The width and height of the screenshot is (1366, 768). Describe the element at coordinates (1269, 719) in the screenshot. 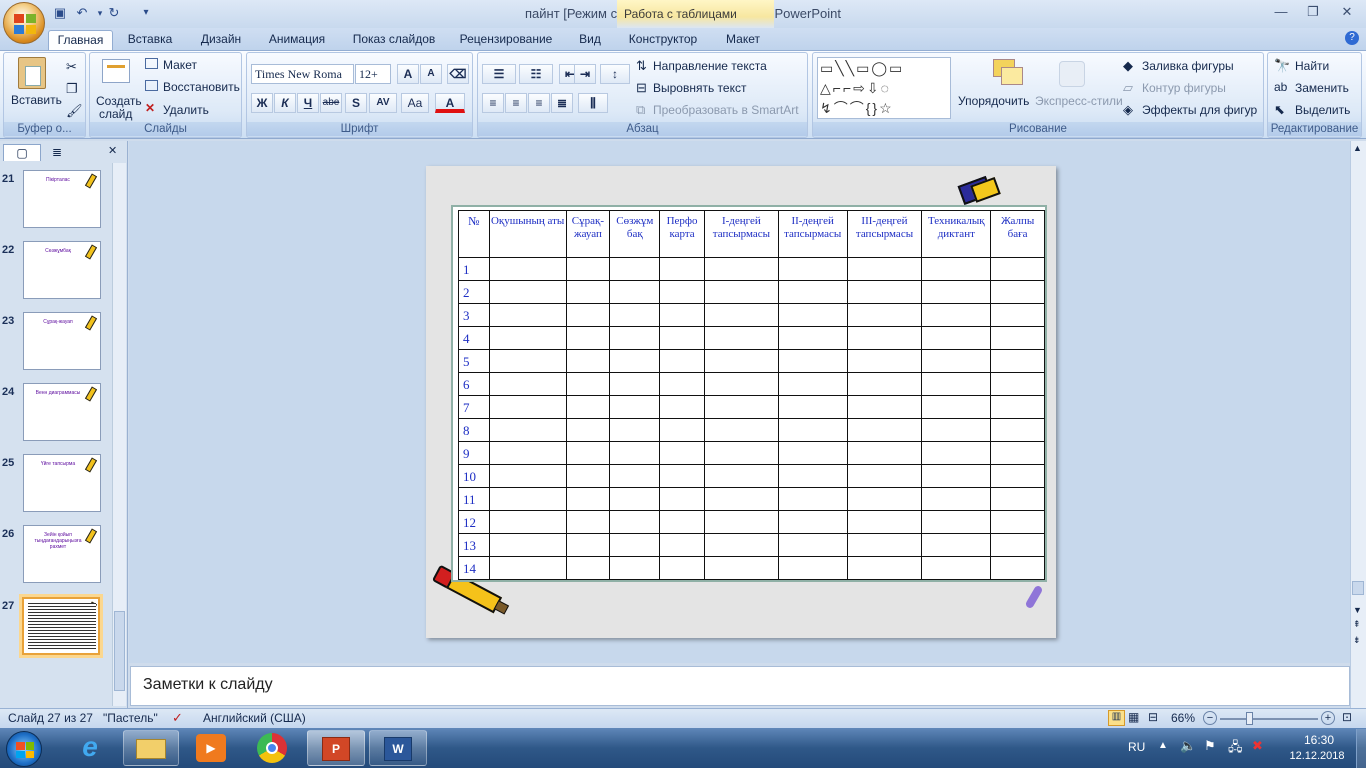

I see `zoom-slider` at that location.